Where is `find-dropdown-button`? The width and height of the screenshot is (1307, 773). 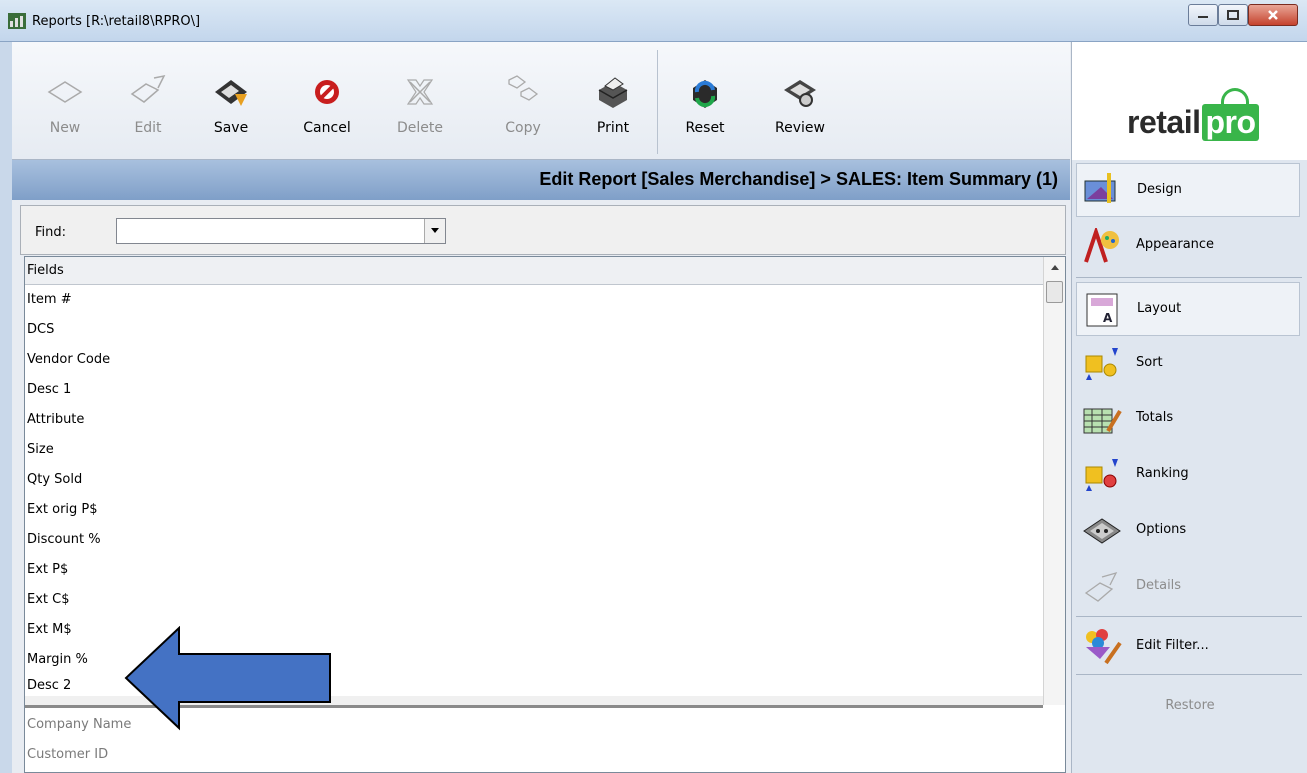 find-dropdown-button is located at coordinates (434, 231).